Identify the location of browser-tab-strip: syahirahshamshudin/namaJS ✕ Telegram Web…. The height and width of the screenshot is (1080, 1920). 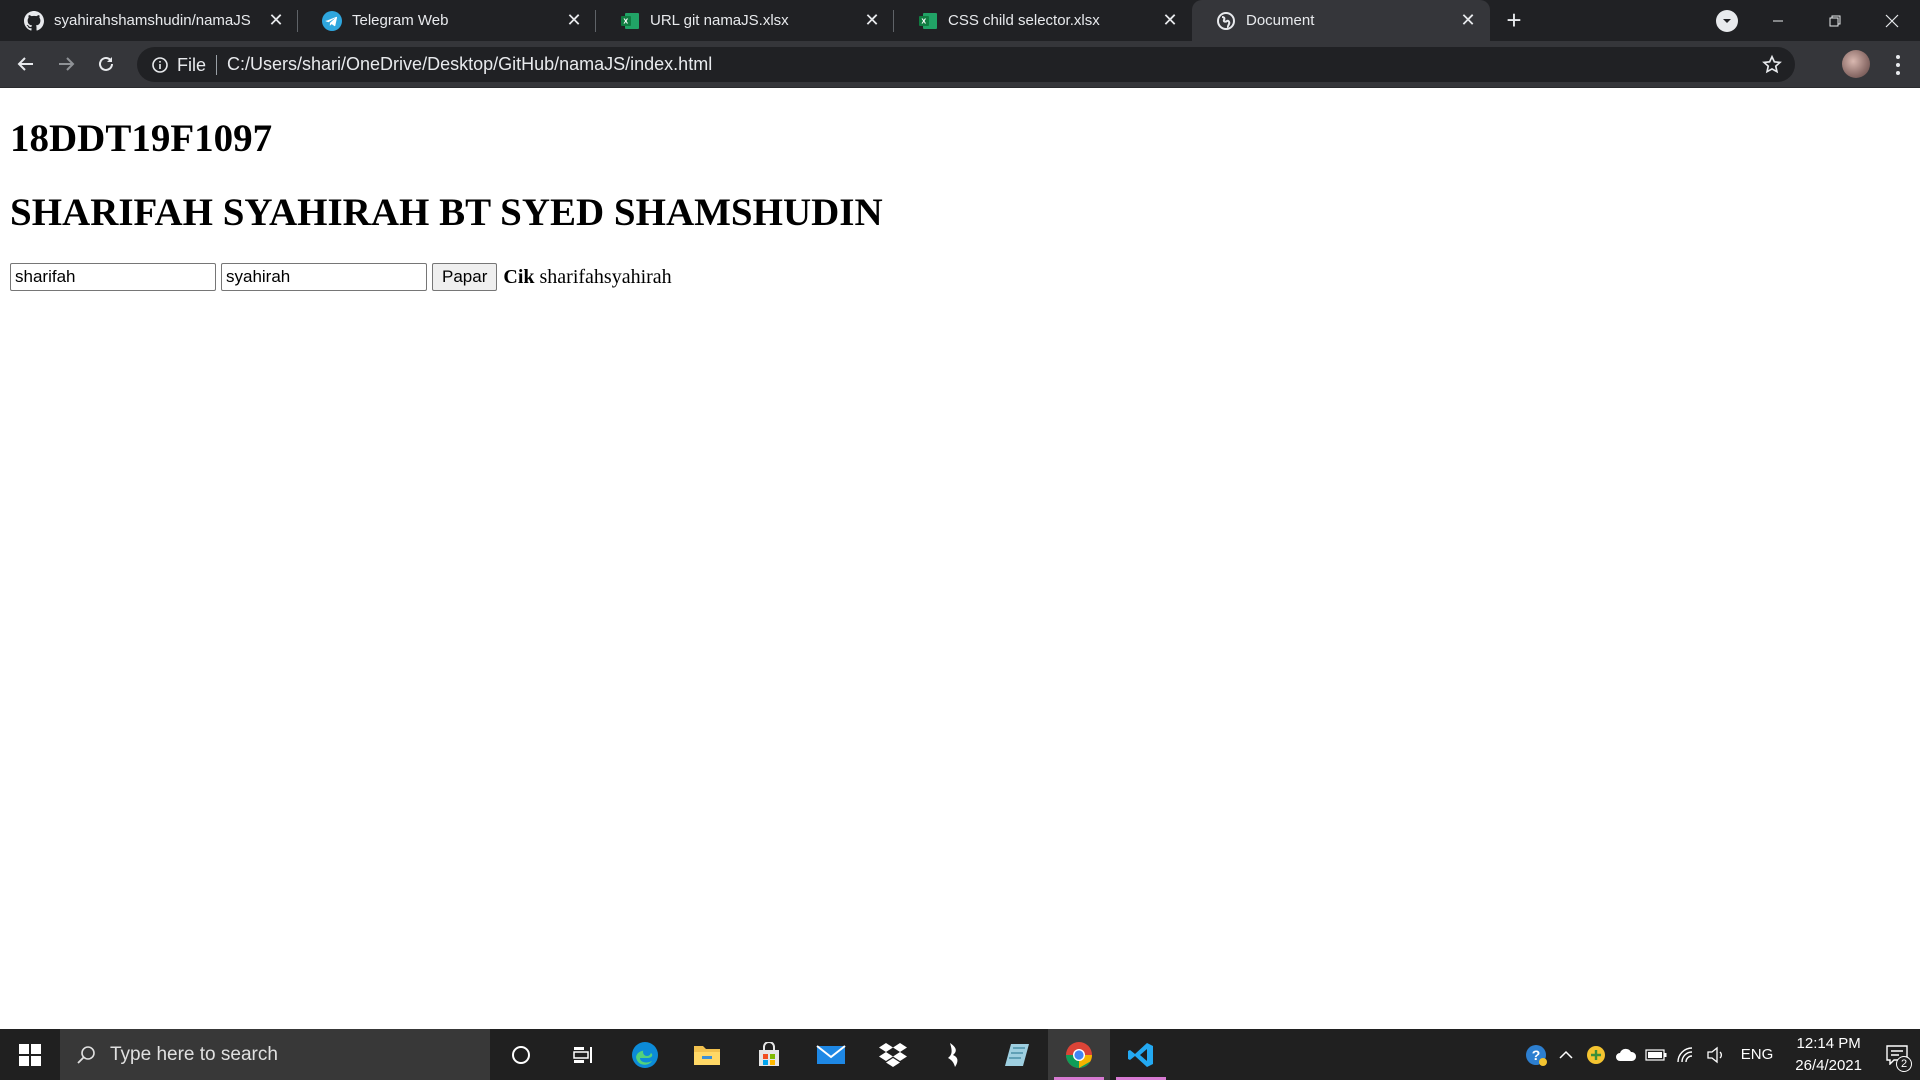
(960, 20).